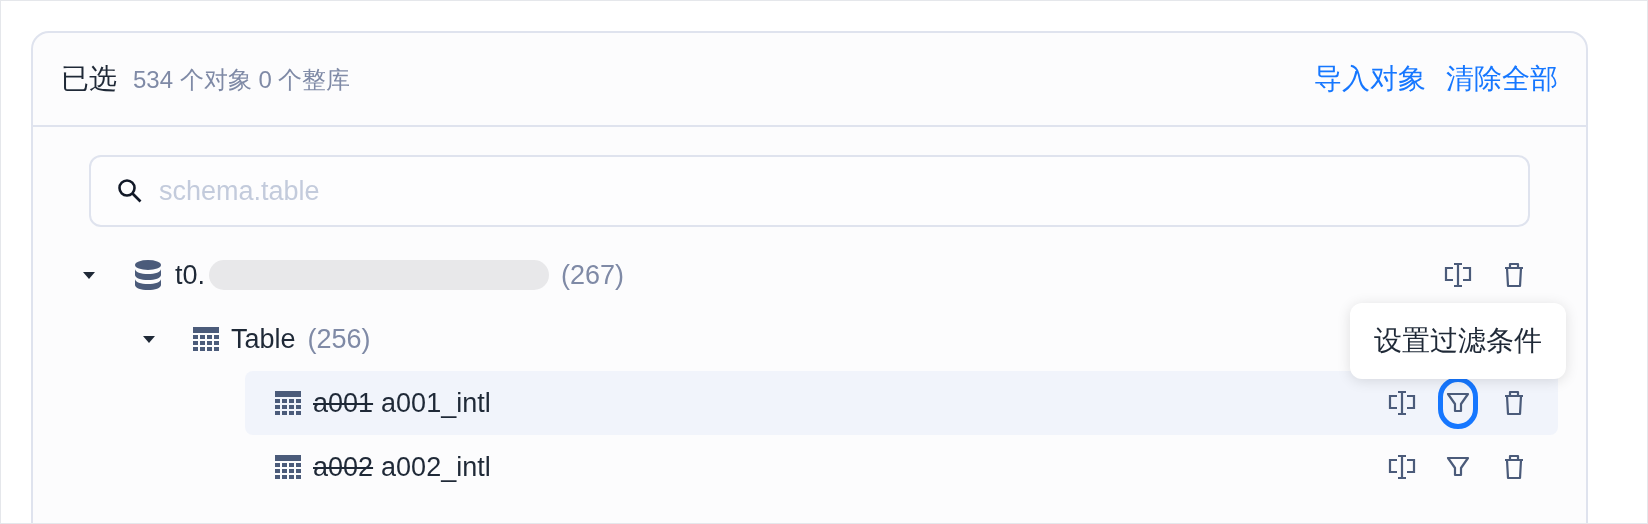 Image resolution: width=1648 pixels, height=524 pixels. What do you see at coordinates (242, 80) in the screenshot?
I see `selection-summary: 534 个对象 0 个整库` at bounding box center [242, 80].